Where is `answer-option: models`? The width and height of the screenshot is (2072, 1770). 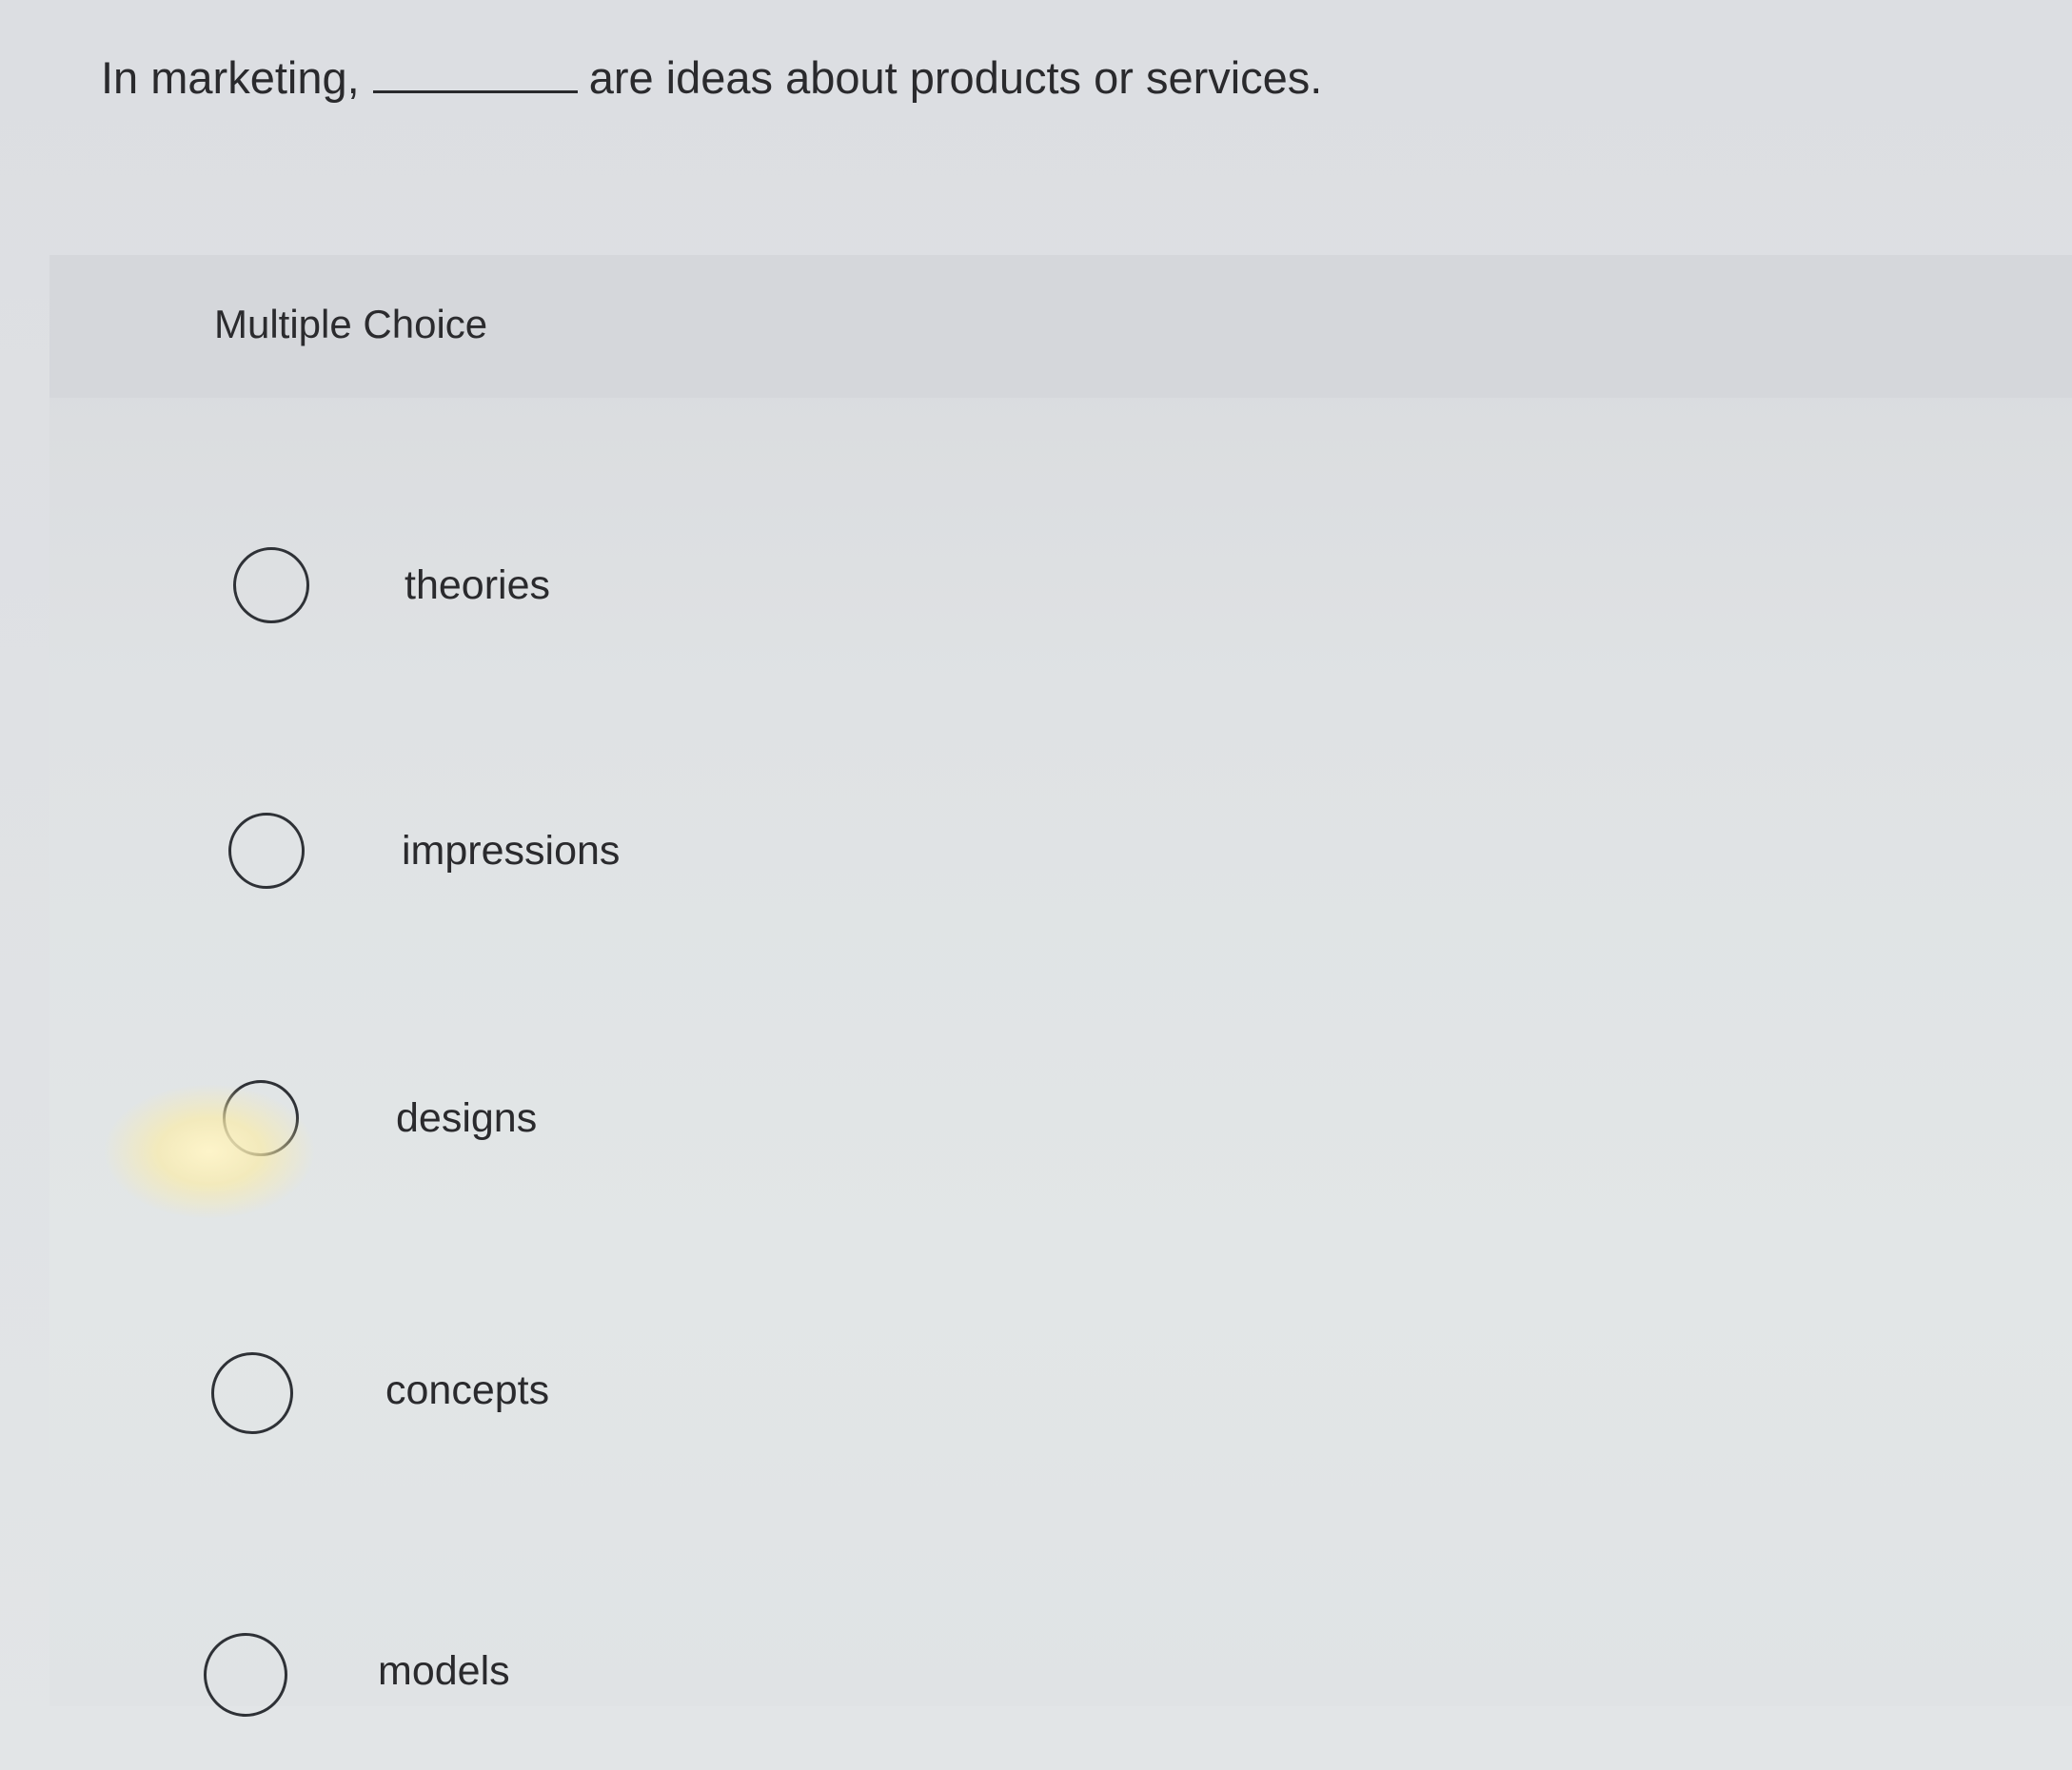 answer-option: models is located at coordinates (966, 1671).